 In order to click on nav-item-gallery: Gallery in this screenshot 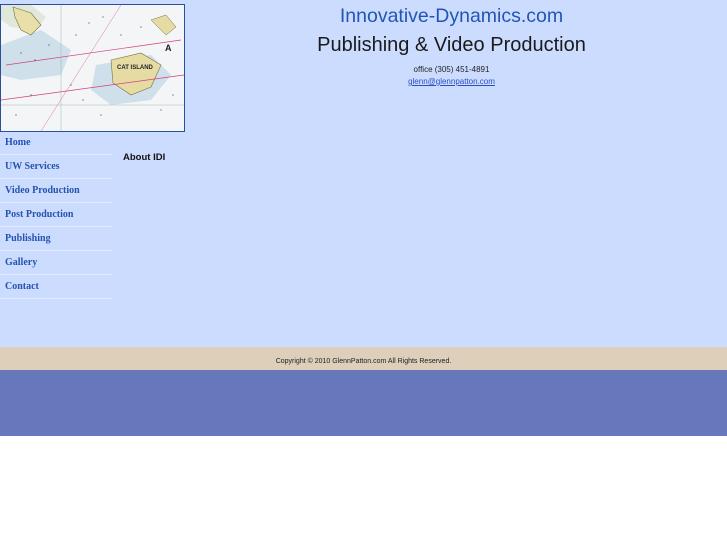, I will do `click(56, 263)`.